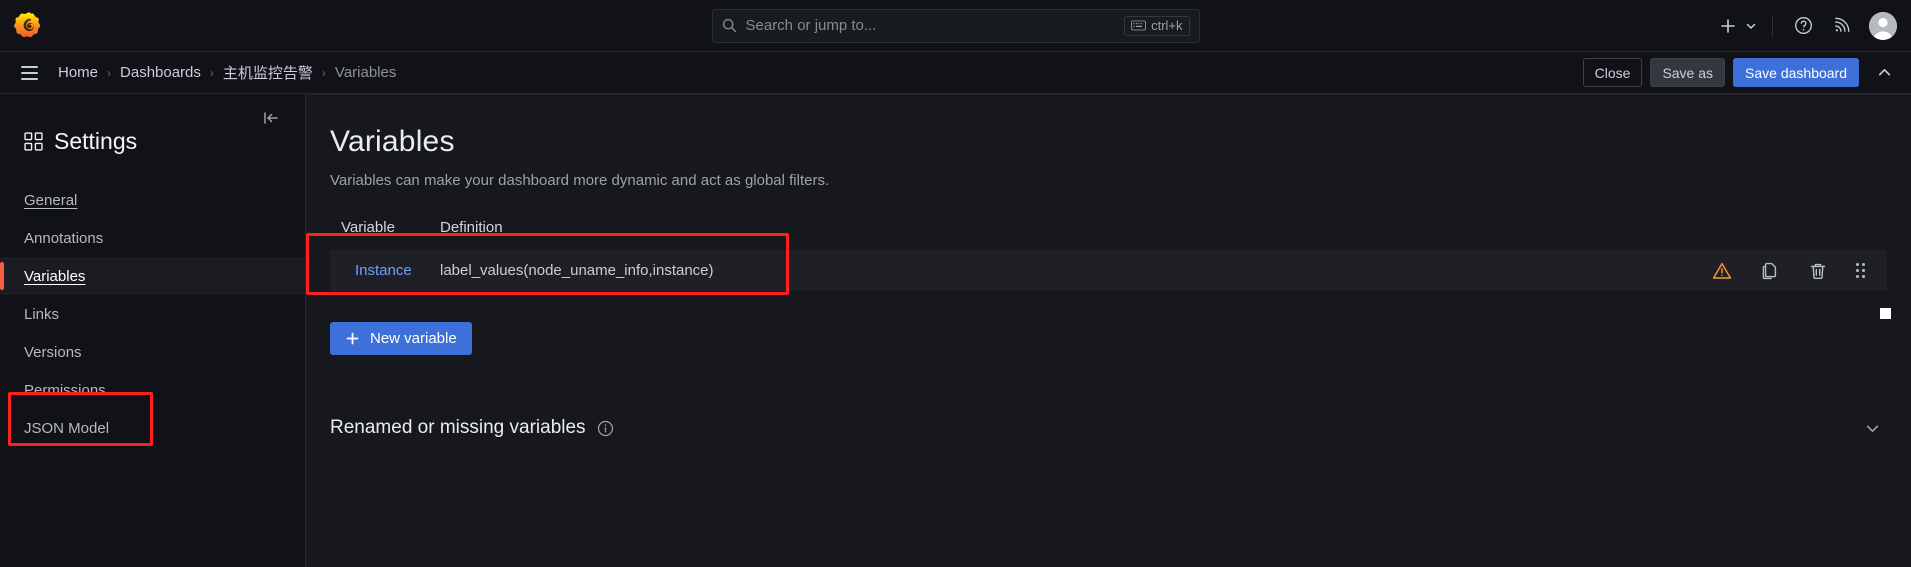 The width and height of the screenshot is (1911, 567). I want to click on user-avatar-icon, so click(1883, 25).